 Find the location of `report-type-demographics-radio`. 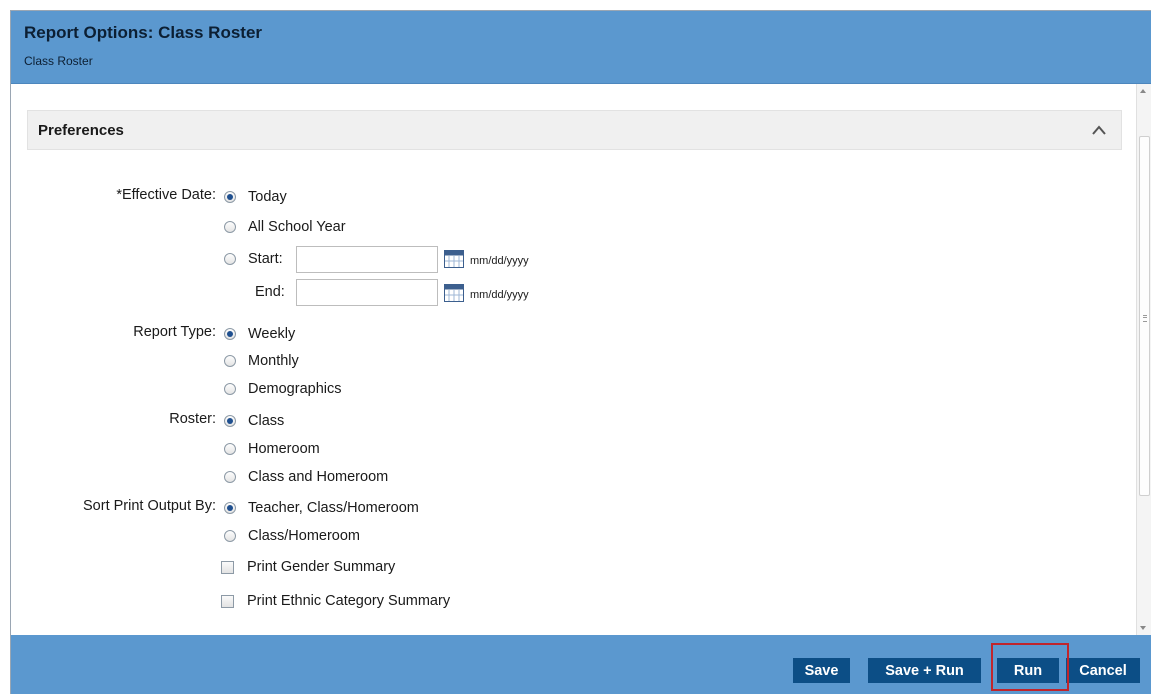

report-type-demographics-radio is located at coordinates (230, 389).